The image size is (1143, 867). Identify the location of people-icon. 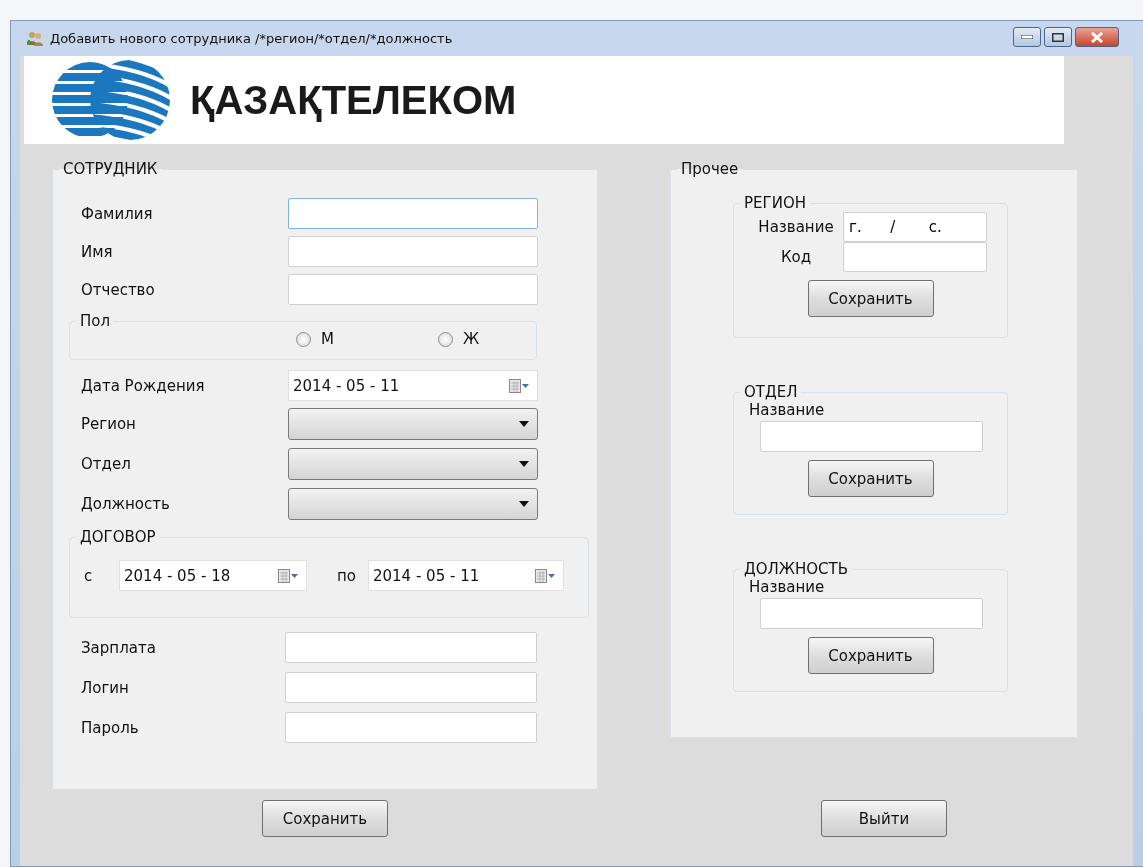
(35, 38).